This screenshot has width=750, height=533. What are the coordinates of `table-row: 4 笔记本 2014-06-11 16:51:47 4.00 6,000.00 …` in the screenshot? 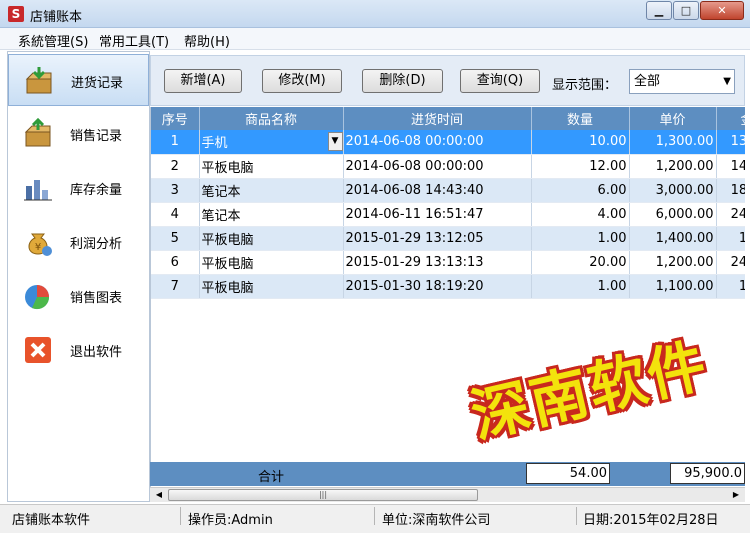 It's located at (448, 214).